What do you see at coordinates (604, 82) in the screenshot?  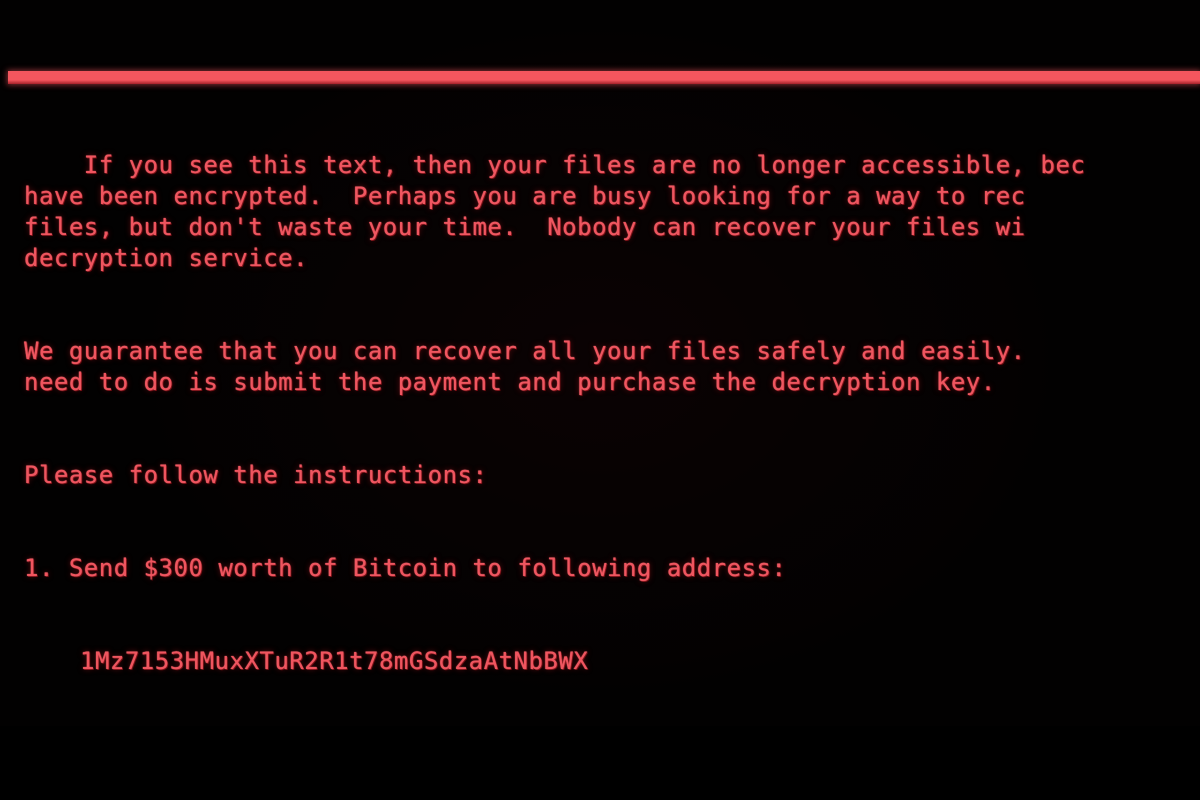 I see `red-separator-bar-shadow` at bounding box center [604, 82].